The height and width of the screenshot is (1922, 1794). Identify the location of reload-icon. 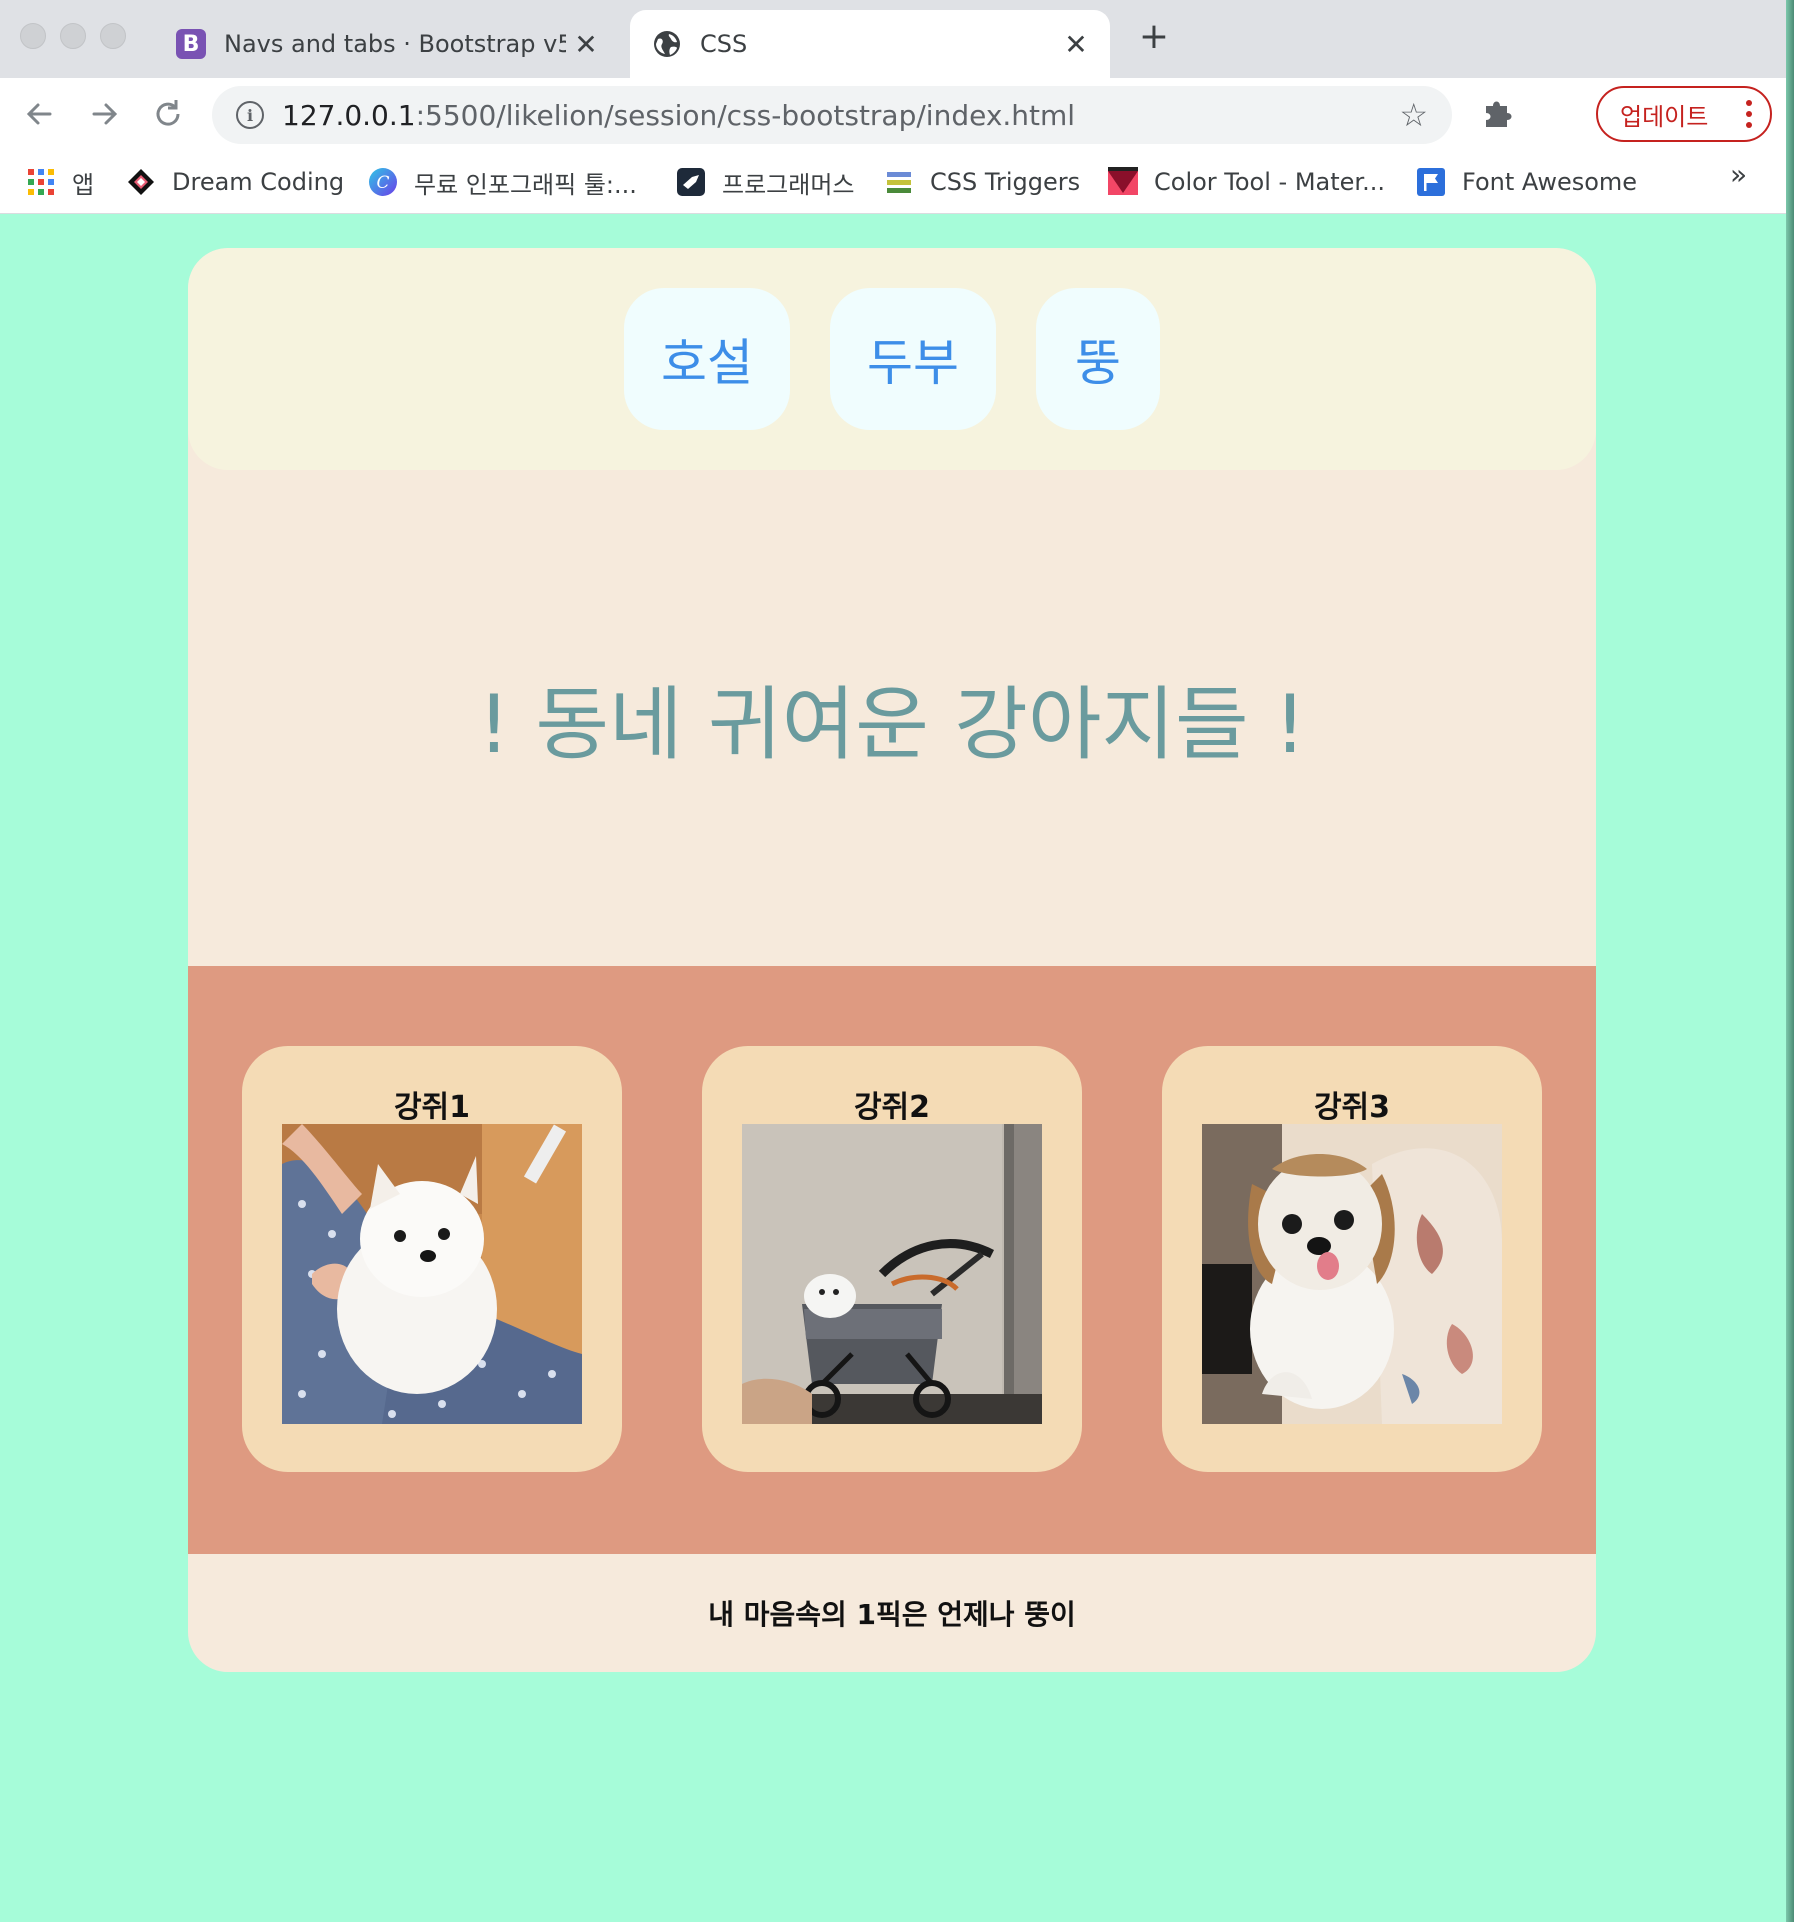
(168, 114).